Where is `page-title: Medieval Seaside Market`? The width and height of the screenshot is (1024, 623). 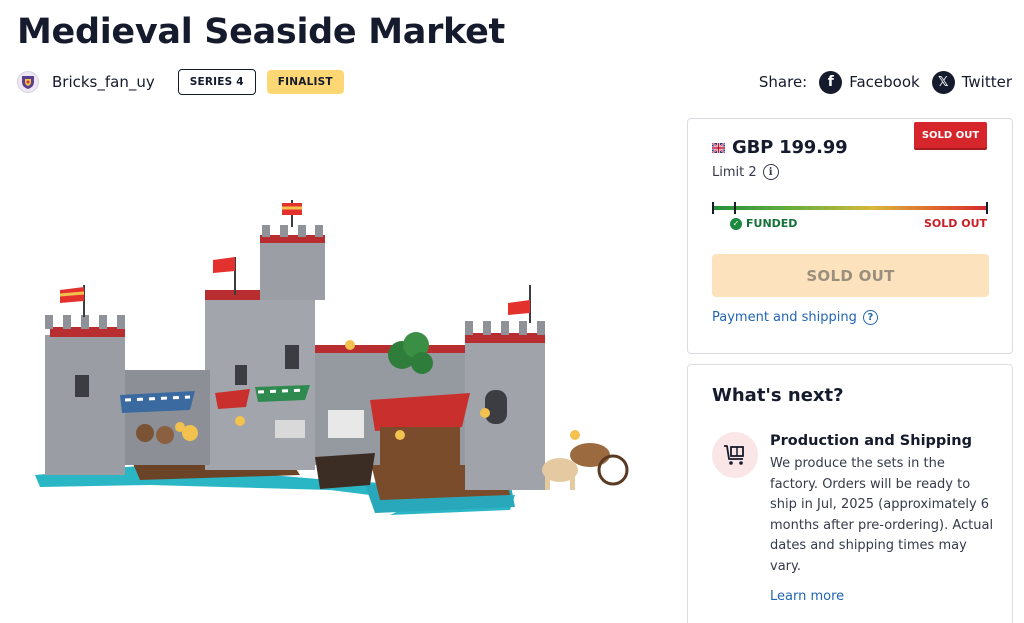
page-title: Medieval Seaside Market is located at coordinates (261, 32).